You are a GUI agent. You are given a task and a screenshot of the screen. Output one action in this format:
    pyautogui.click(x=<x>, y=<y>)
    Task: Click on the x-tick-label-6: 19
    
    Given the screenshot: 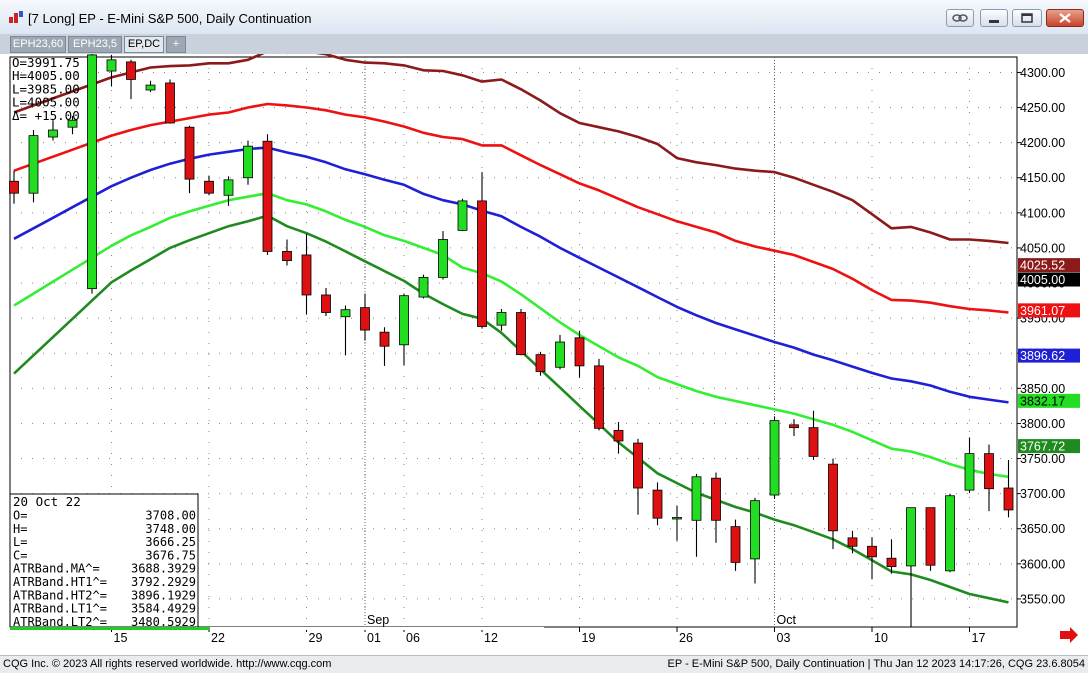 What is the action you would take?
    pyautogui.click(x=589, y=638)
    